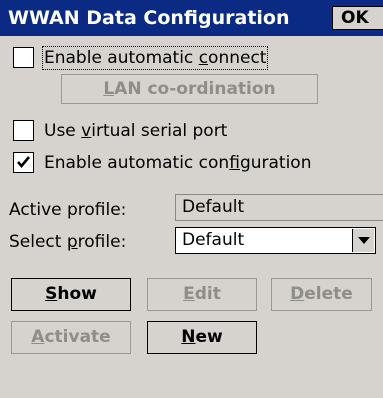 Image resolution: width=383 pixels, height=398 pixels. Describe the element at coordinates (189, 89) in the screenshot. I see `lan-coordination-button: LAN co-ordination` at that location.